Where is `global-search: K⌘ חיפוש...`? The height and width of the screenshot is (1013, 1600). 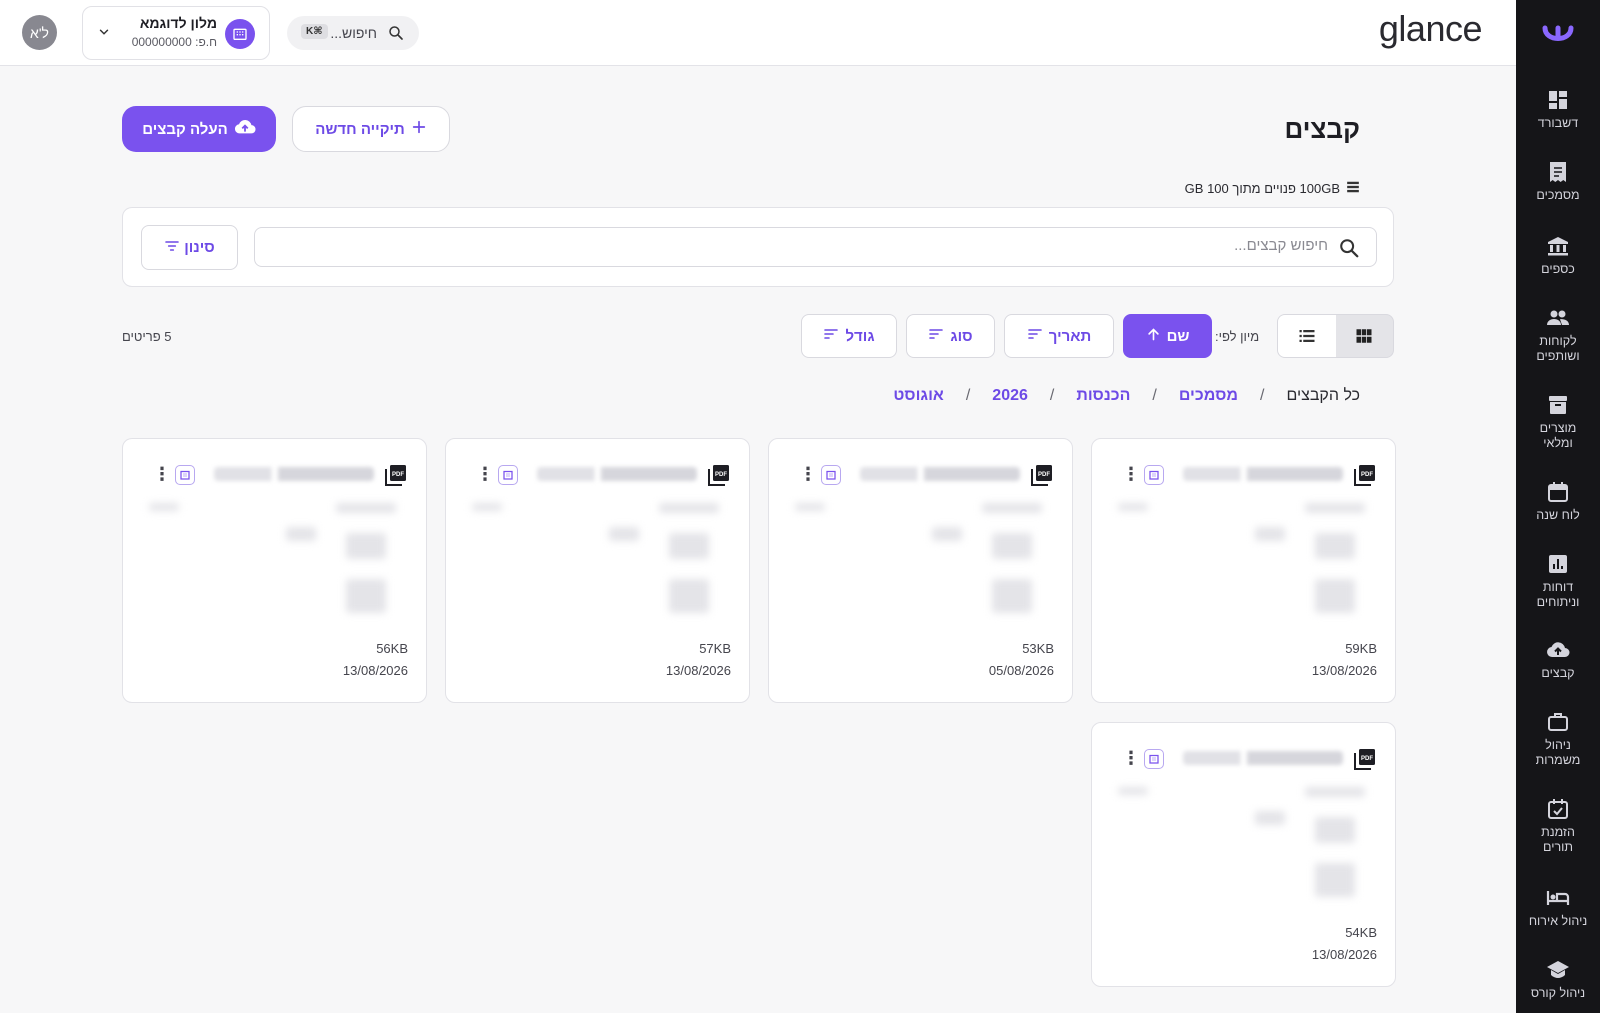
global-search: K⌘ חיפוש... is located at coordinates (353, 33).